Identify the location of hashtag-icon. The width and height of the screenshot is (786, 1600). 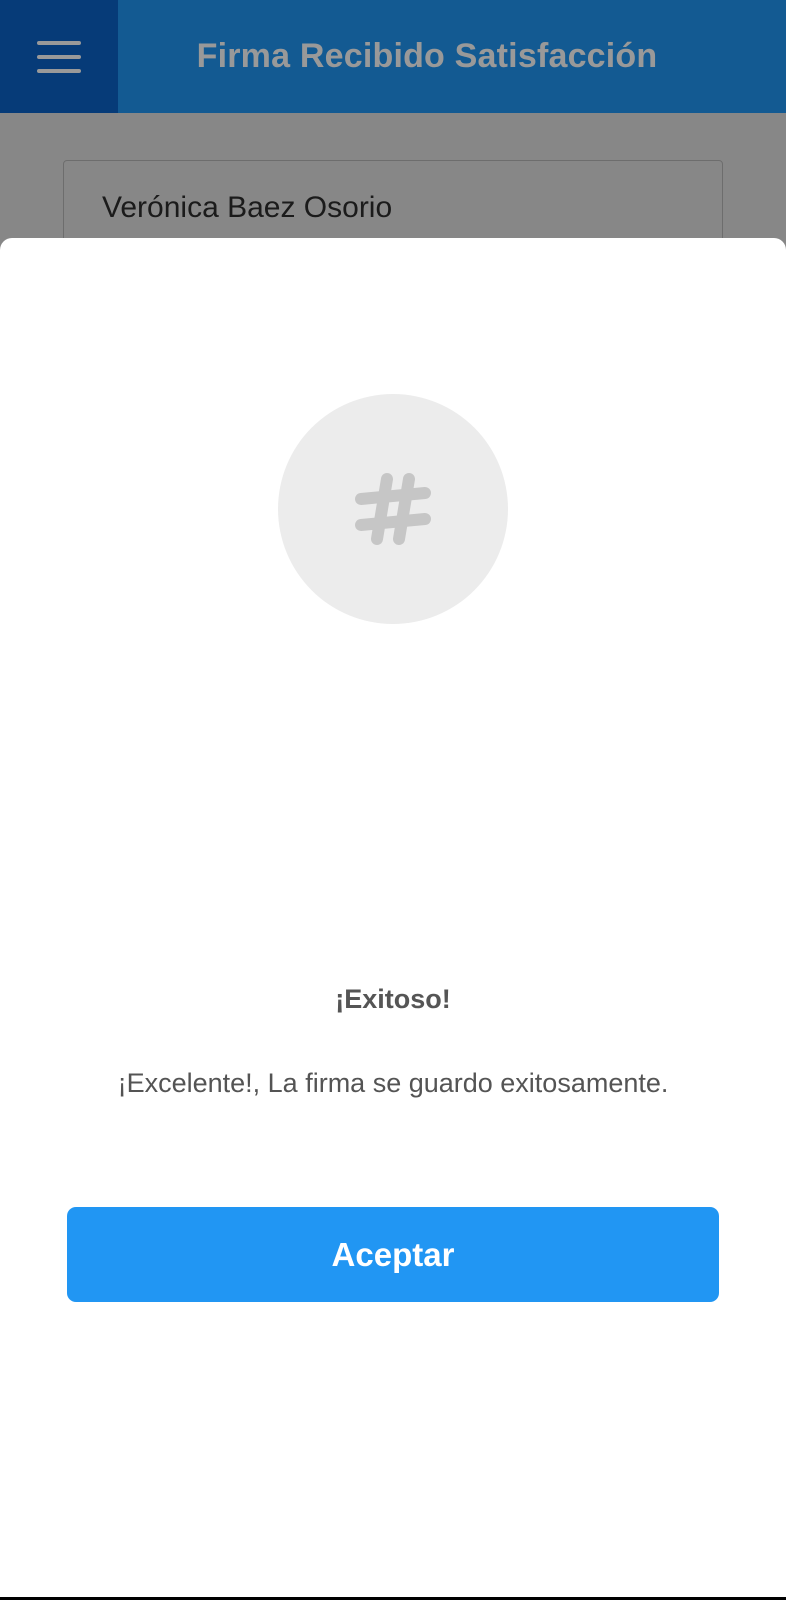
(393, 509).